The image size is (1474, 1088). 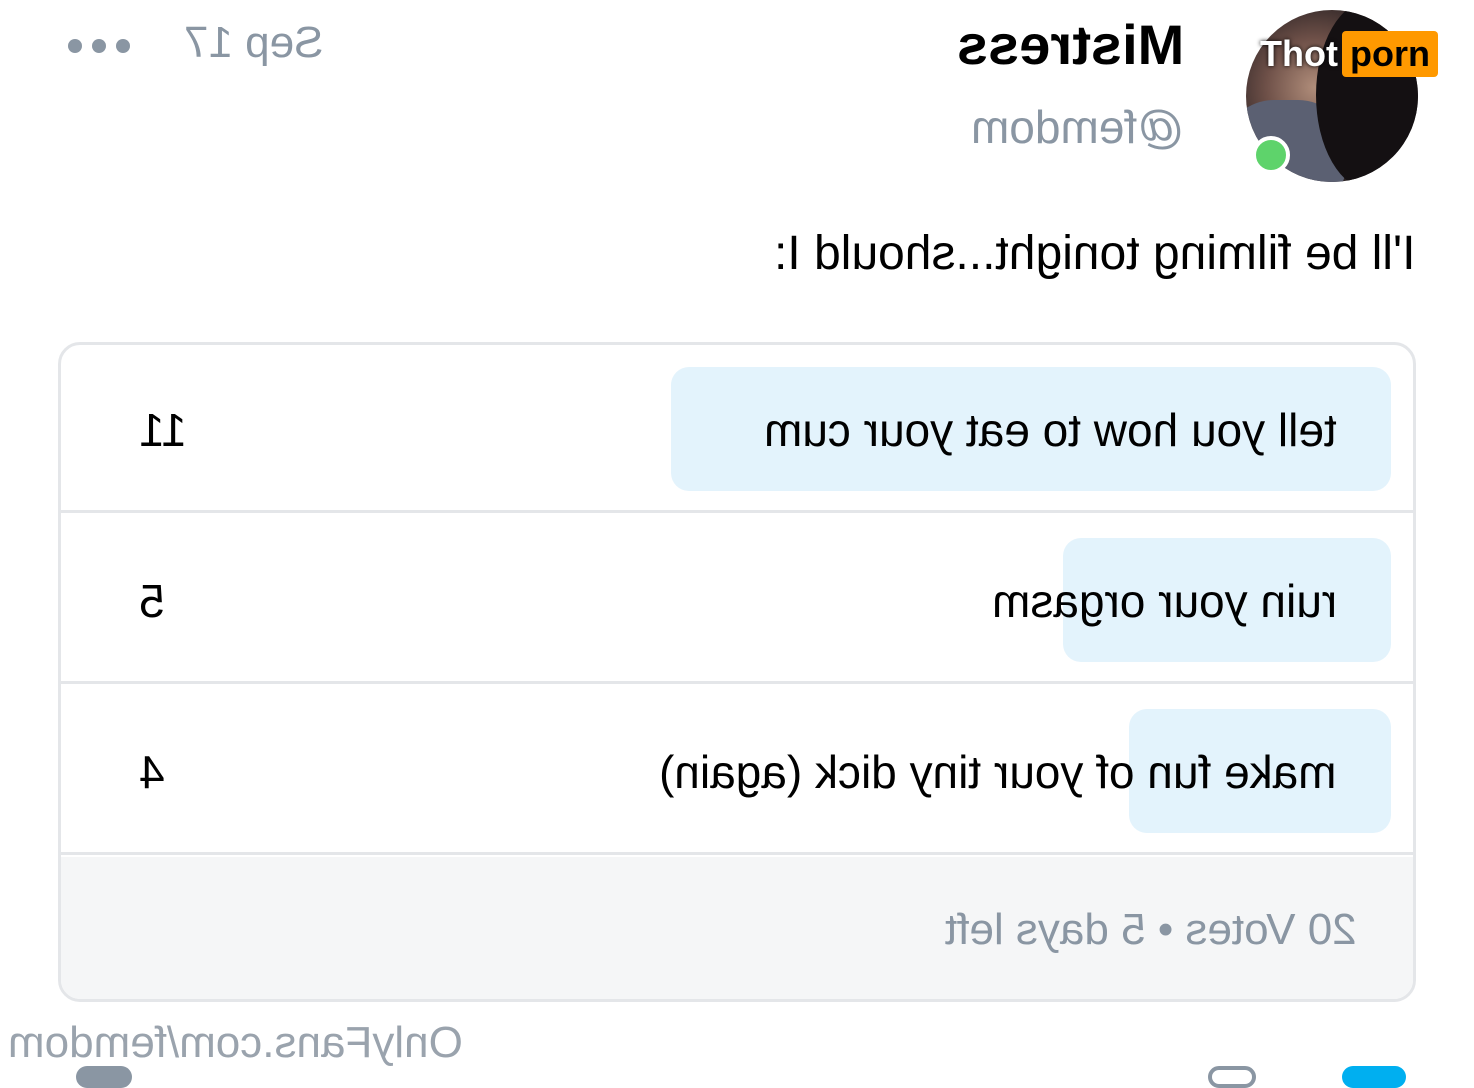 I want to click on poll-option: tell you how to eat your cum 11, so click(x=737, y=429).